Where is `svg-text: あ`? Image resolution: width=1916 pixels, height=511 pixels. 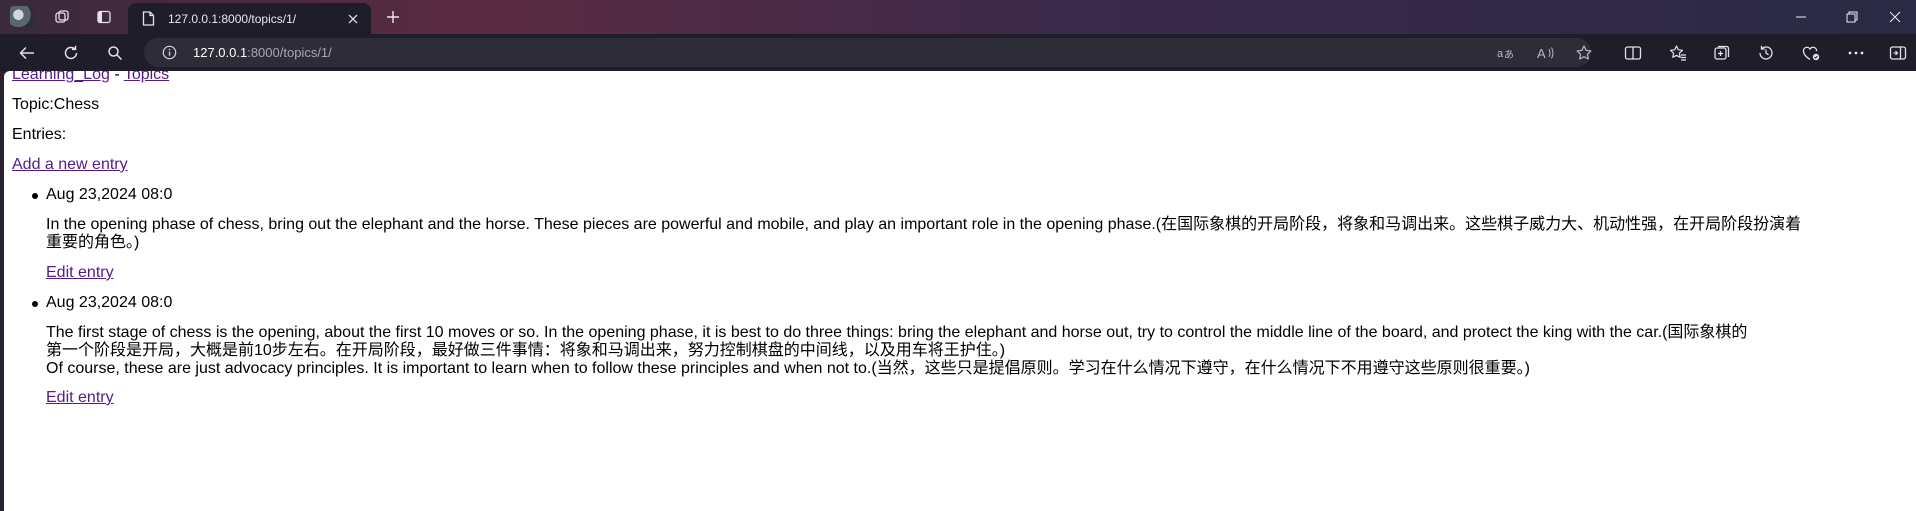
svg-text: あ is located at coordinates (1509, 55).